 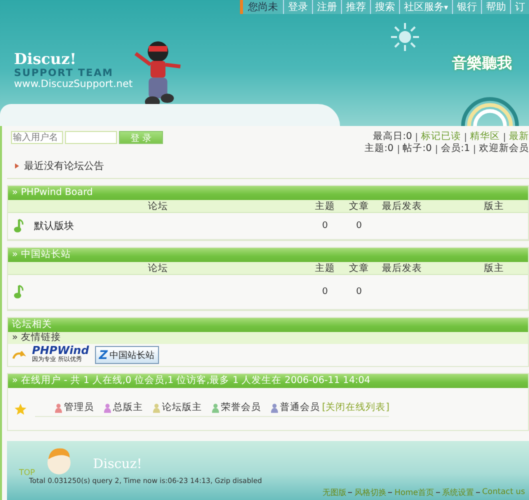 What do you see at coordinates (128, 407) in the screenshot?
I see `group-label: 总版主` at bounding box center [128, 407].